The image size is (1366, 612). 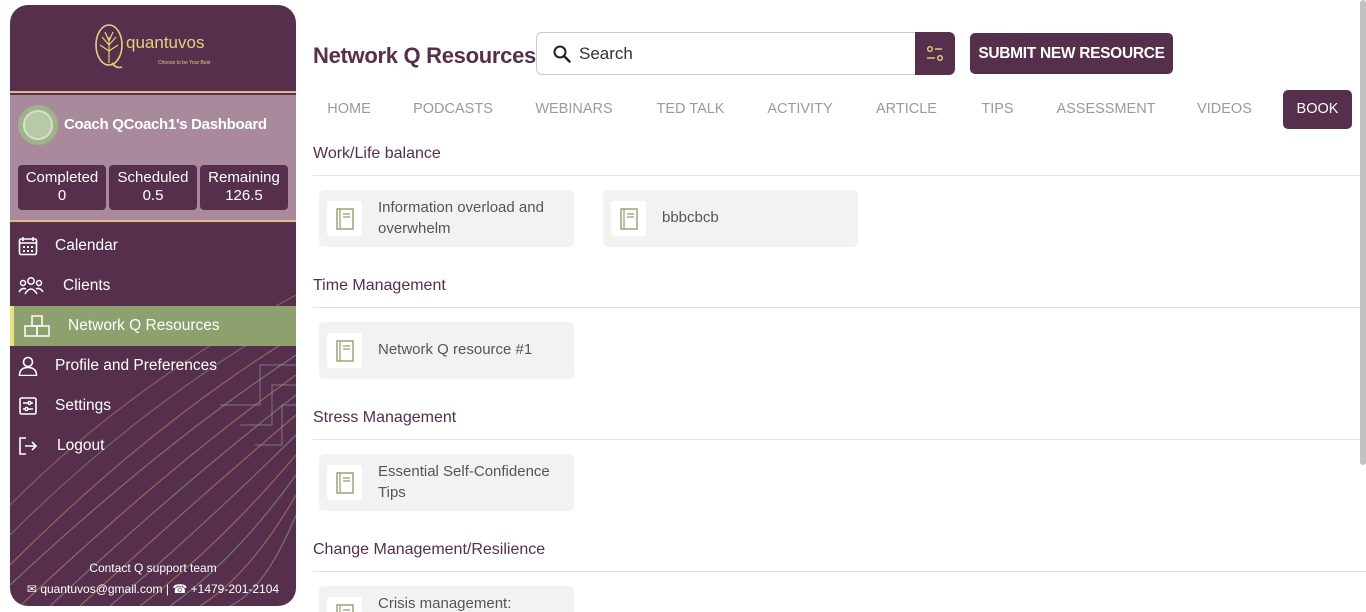 What do you see at coordinates (81, 445) in the screenshot?
I see `nav-label: Logout` at bounding box center [81, 445].